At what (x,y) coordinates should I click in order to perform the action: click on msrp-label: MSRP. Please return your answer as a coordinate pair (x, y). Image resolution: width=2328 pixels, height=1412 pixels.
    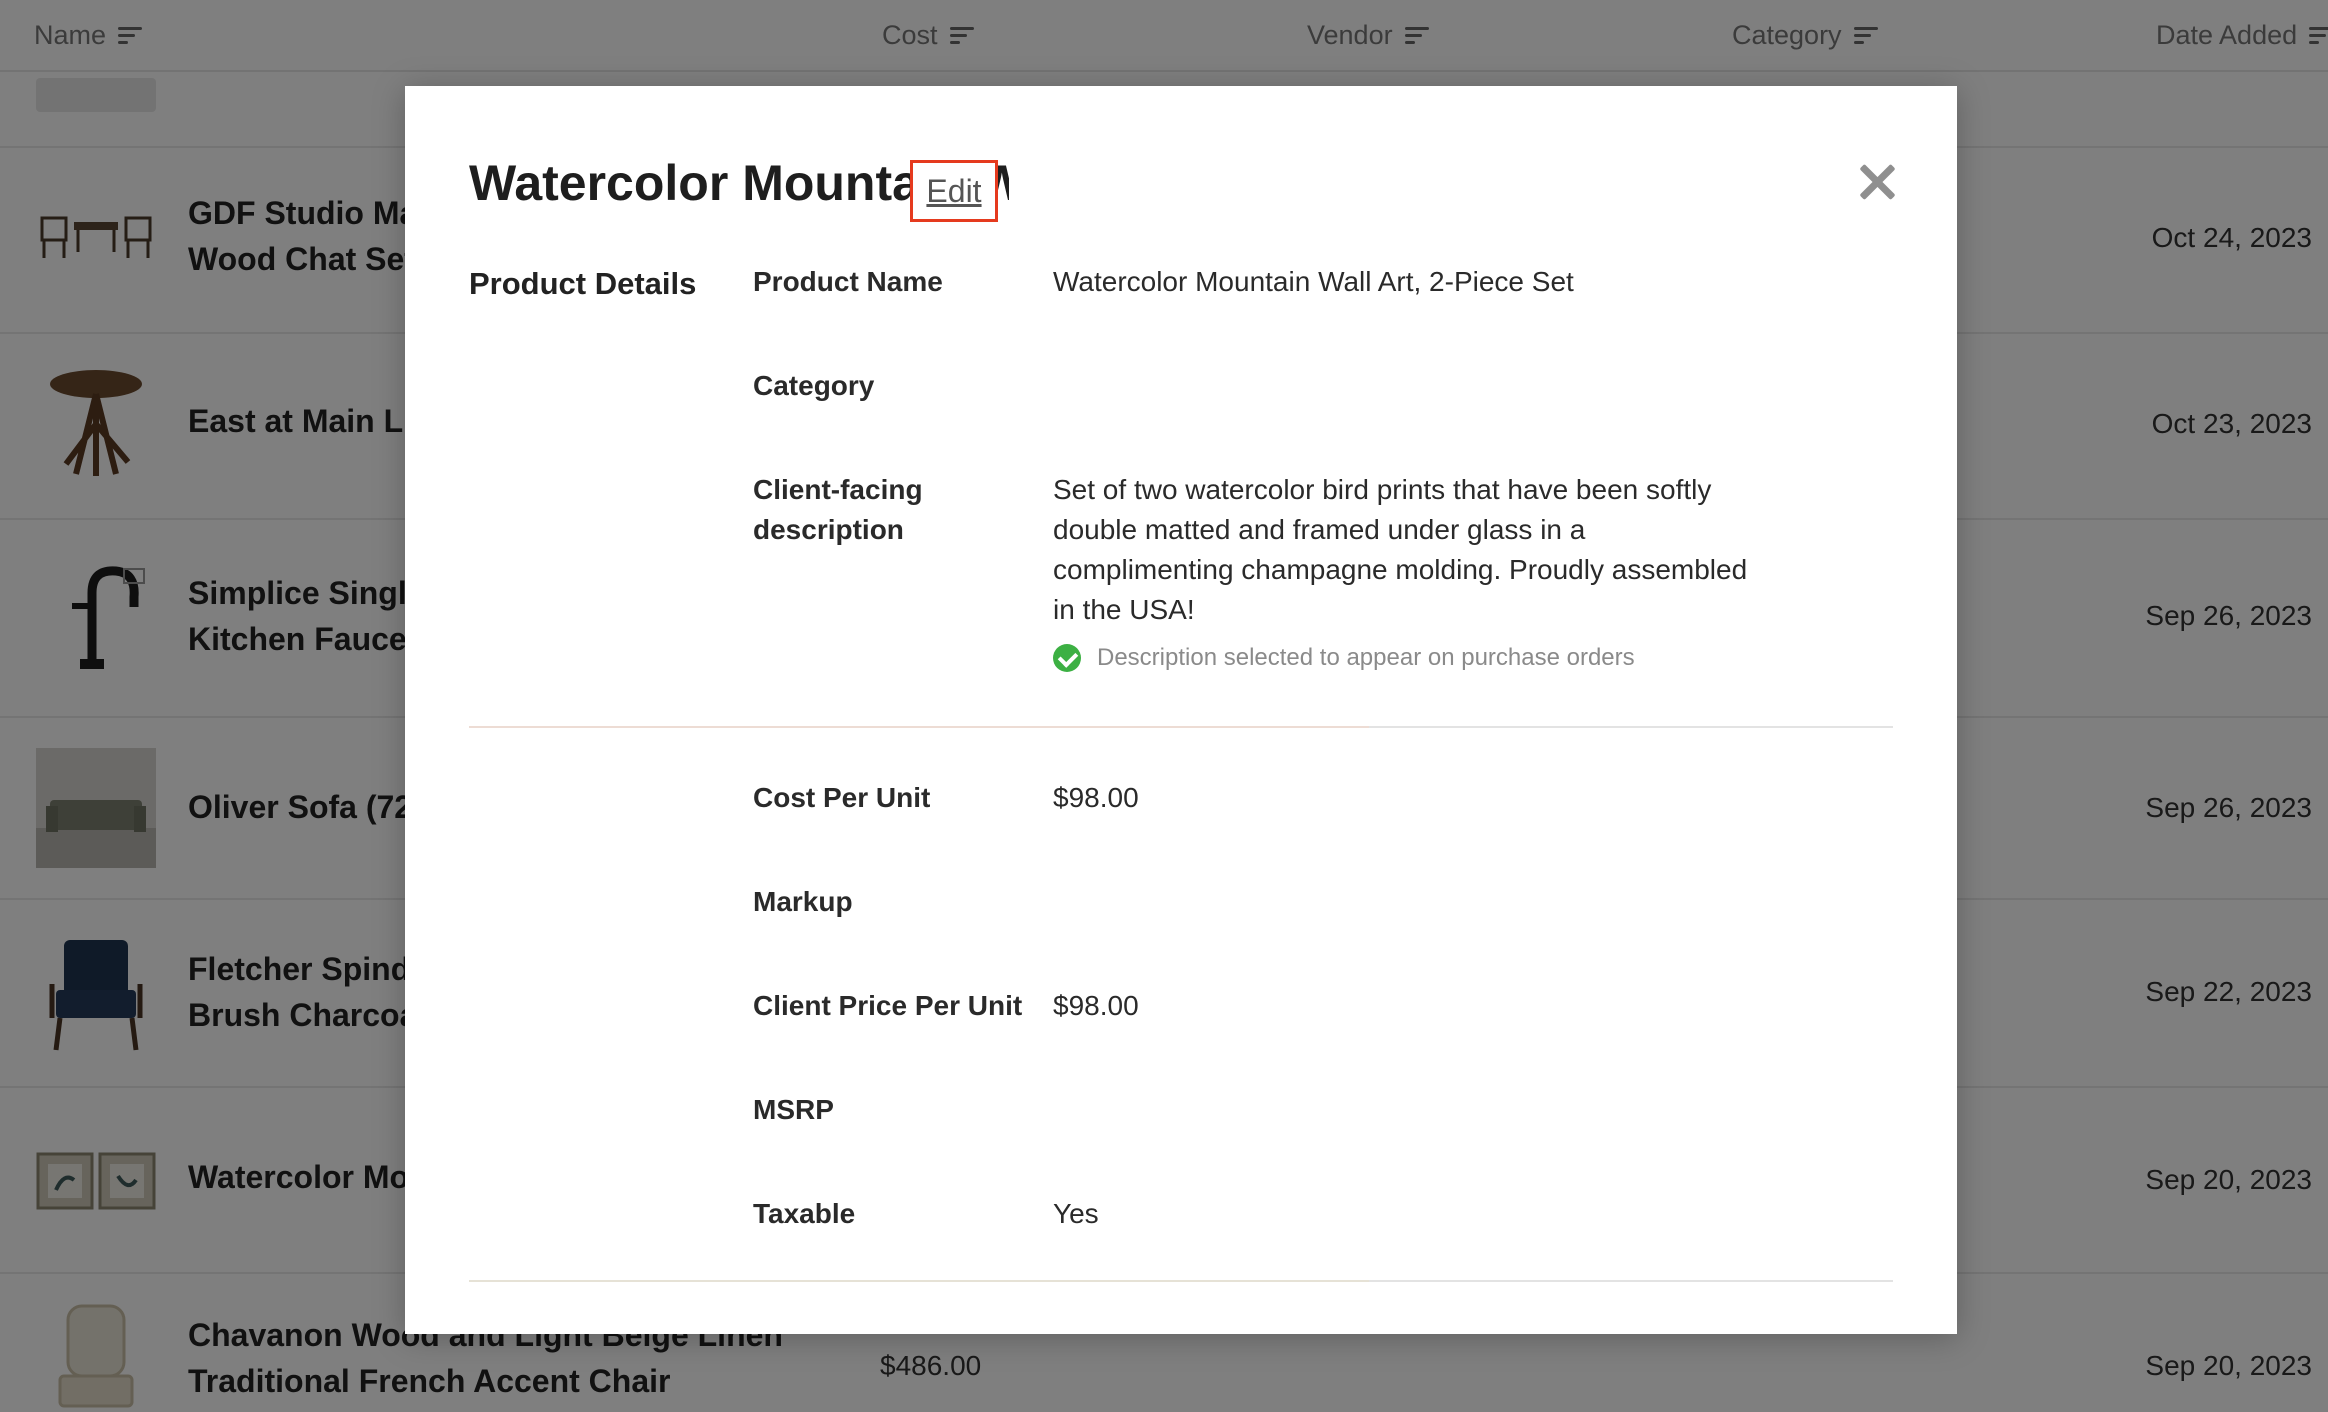
    Looking at the image, I should click on (793, 1109).